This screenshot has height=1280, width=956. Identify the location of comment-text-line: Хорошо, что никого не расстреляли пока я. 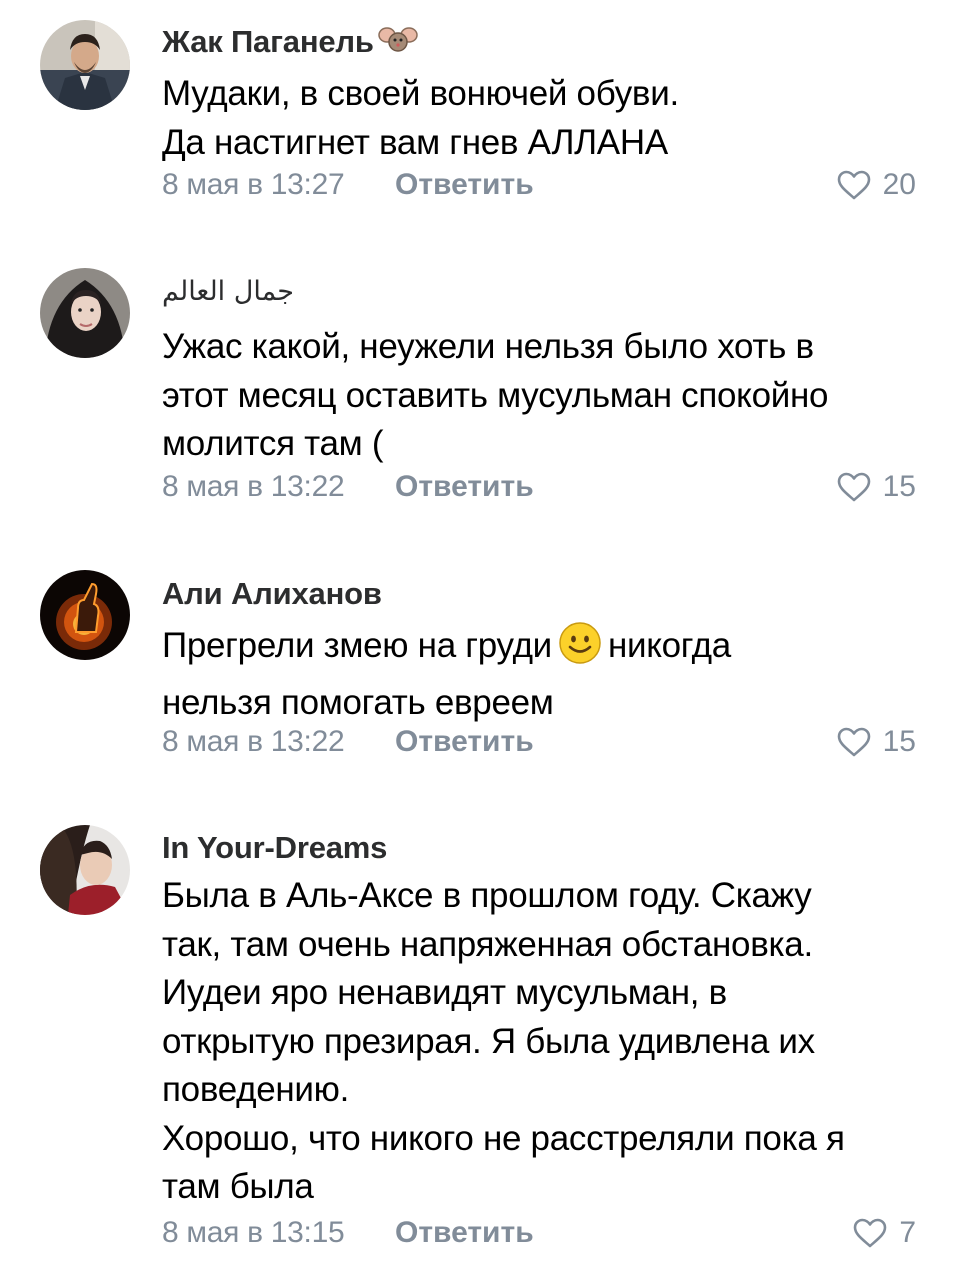
(503, 1138).